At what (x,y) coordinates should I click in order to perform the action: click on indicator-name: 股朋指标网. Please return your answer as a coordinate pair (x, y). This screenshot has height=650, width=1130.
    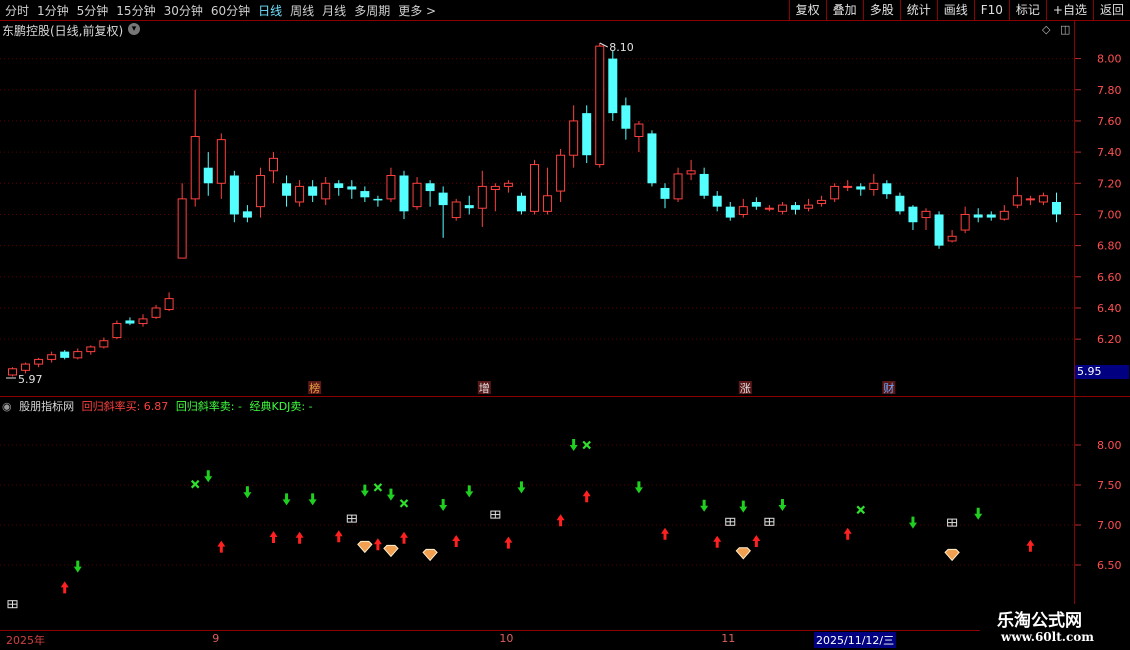
    Looking at the image, I should click on (46, 406).